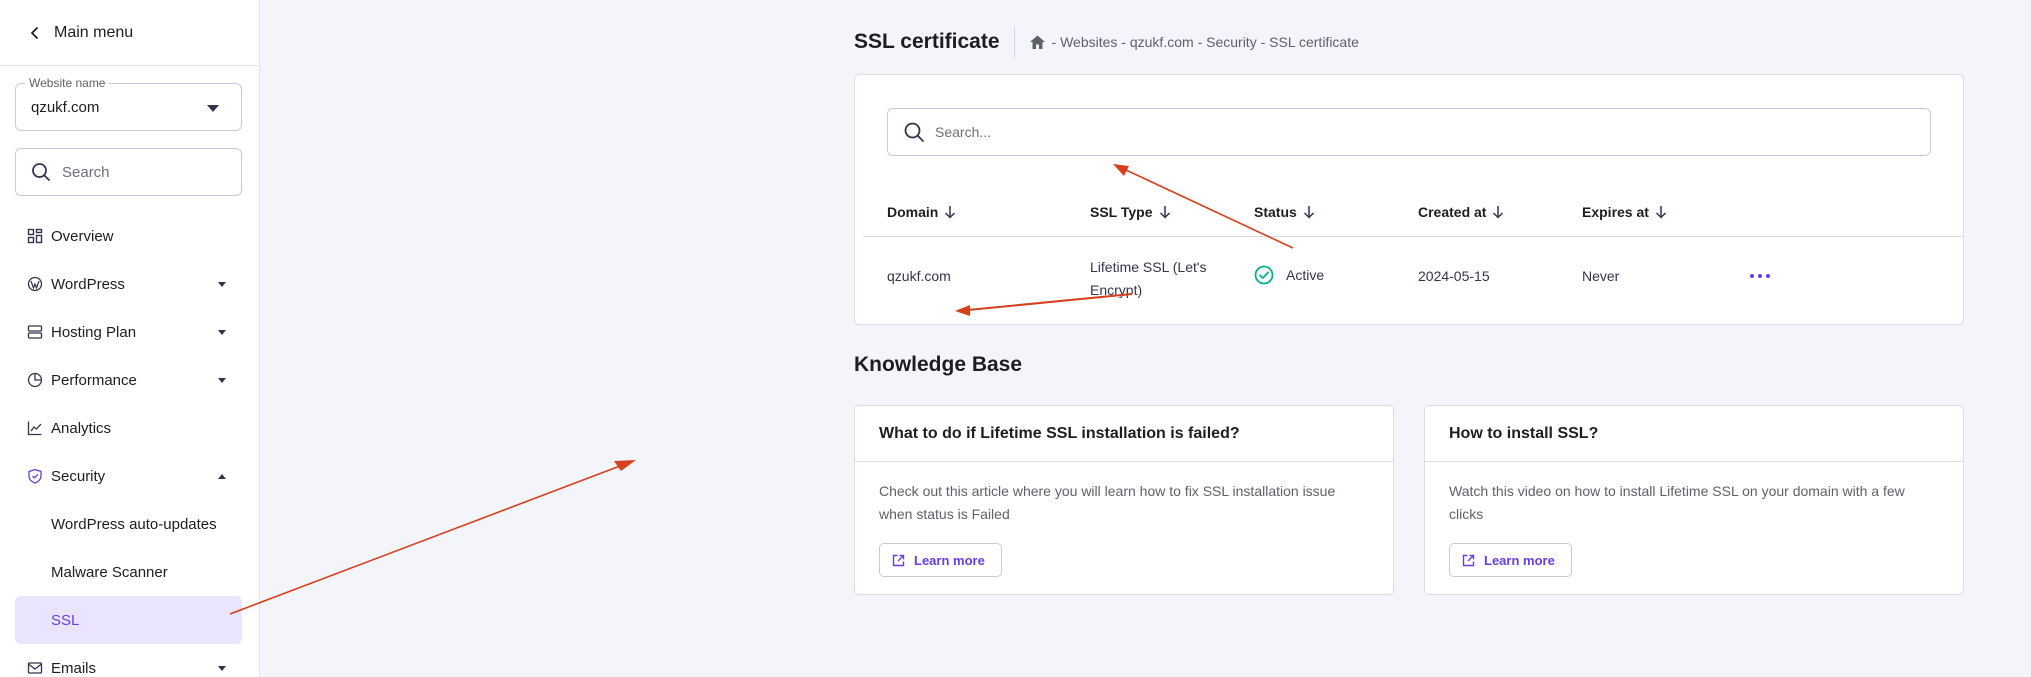 The image size is (2031, 677). Describe the element at coordinates (938, 364) in the screenshot. I see `knowledge-base-title: Knowledge Base` at that location.